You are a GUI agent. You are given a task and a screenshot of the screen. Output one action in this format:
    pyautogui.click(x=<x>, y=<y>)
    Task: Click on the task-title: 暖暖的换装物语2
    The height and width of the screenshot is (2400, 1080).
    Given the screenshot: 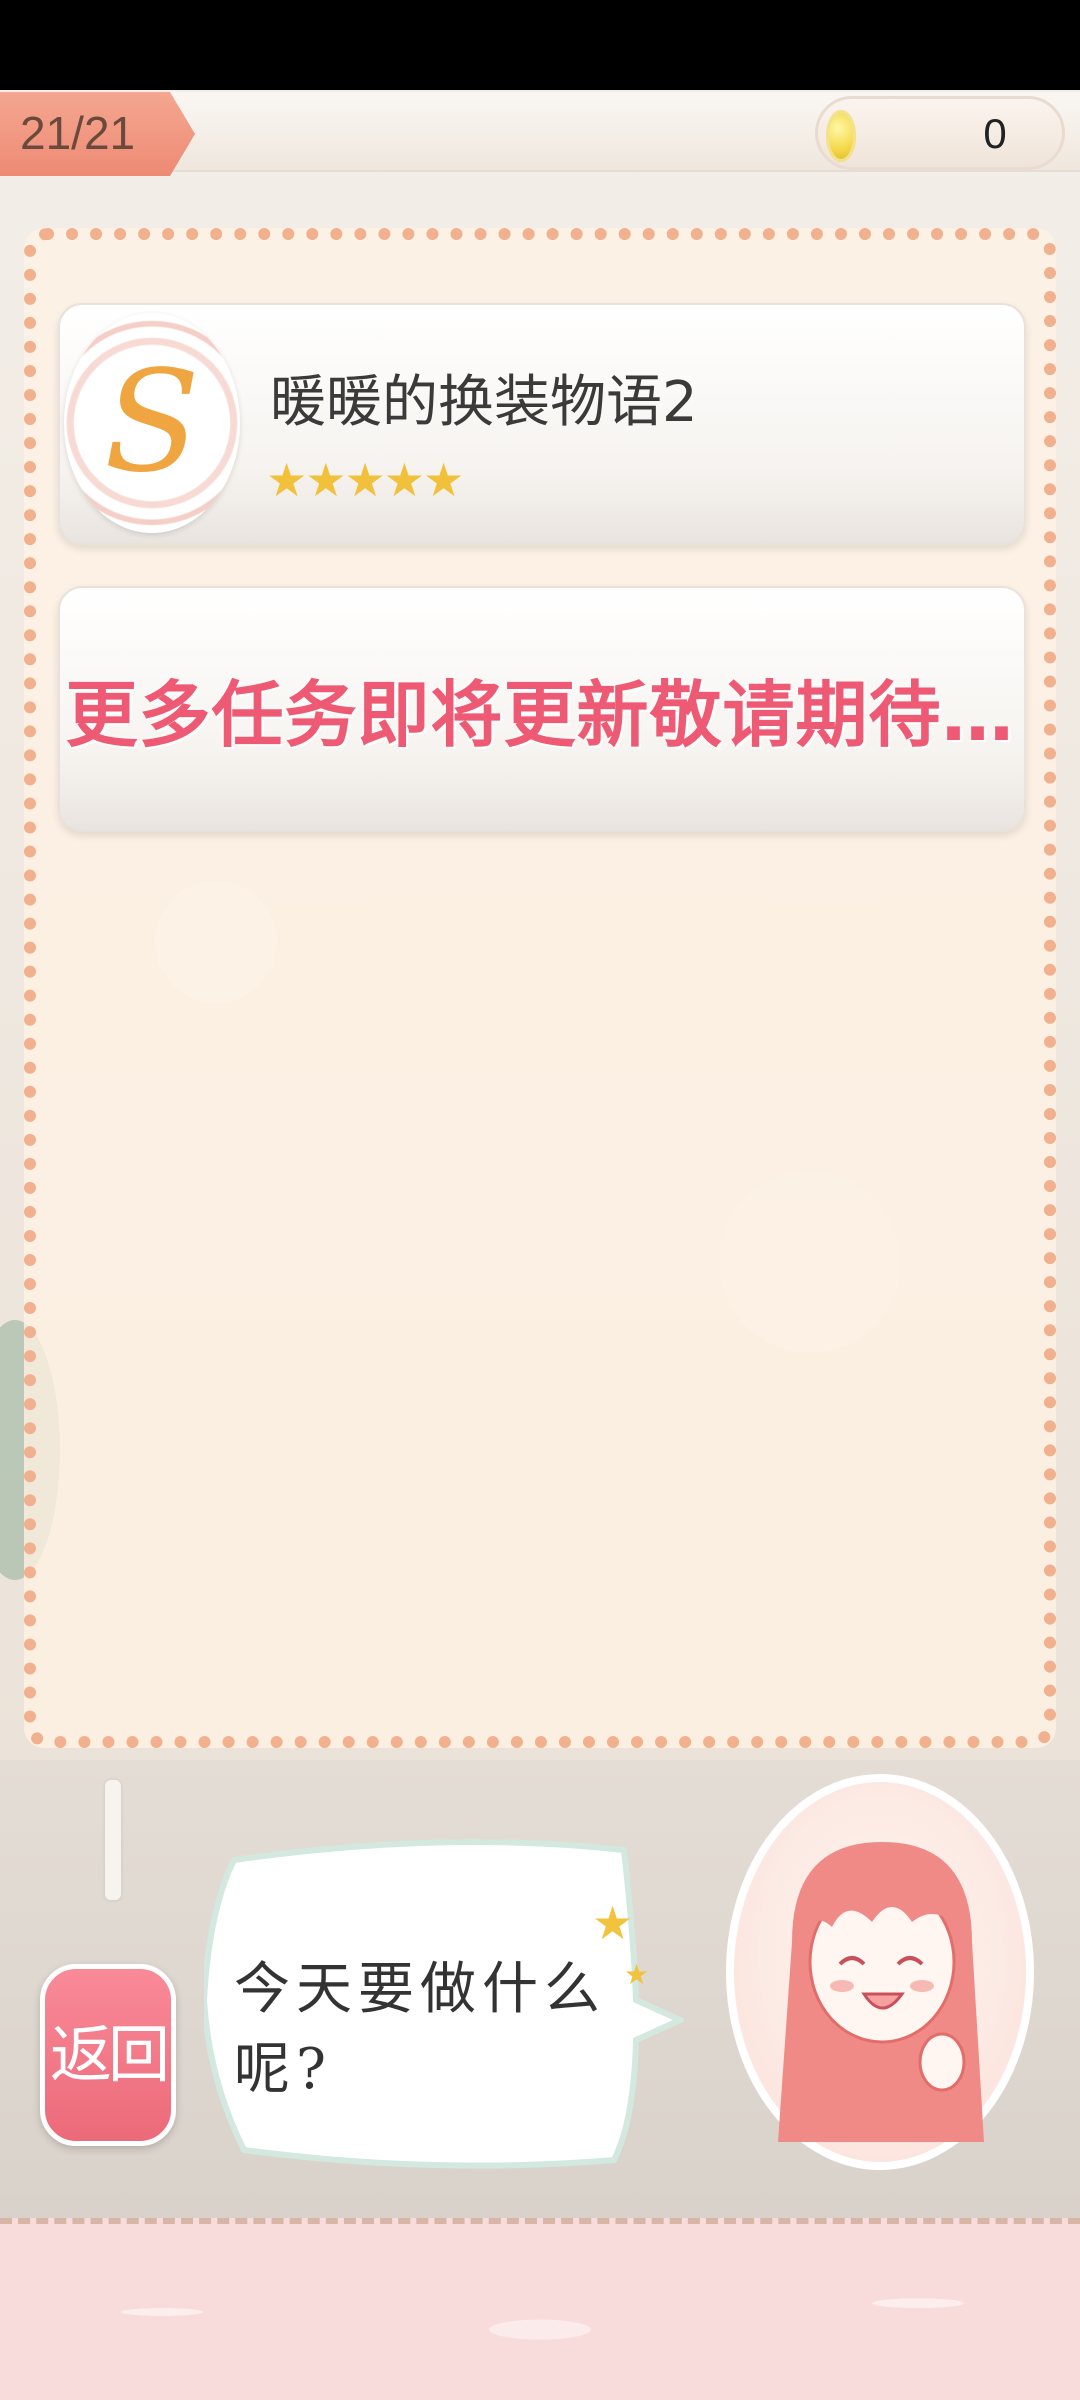 What is the action you would take?
    pyautogui.click(x=484, y=402)
    